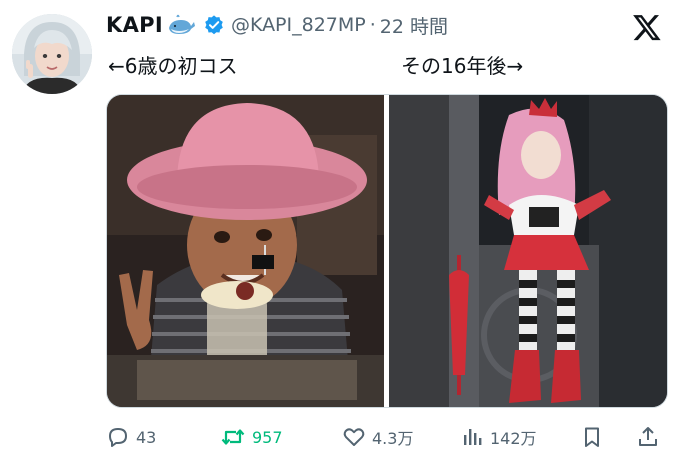  What do you see at coordinates (393, 438) in the screenshot?
I see `like-count: 4.3万` at bounding box center [393, 438].